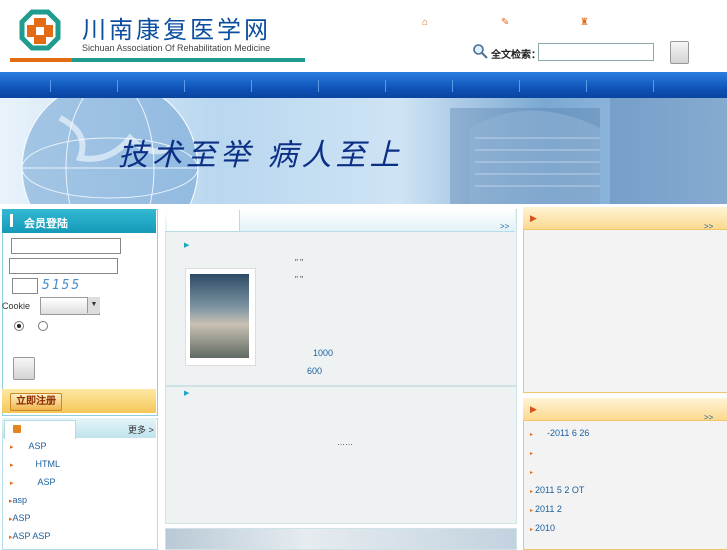 Image resolution: width=727 pixels, height=550 pixels. What do you see at coordinates (141, 429) in the screenshot?
I see `news-more-link: 更多 >` at bounding box center [141, 429].